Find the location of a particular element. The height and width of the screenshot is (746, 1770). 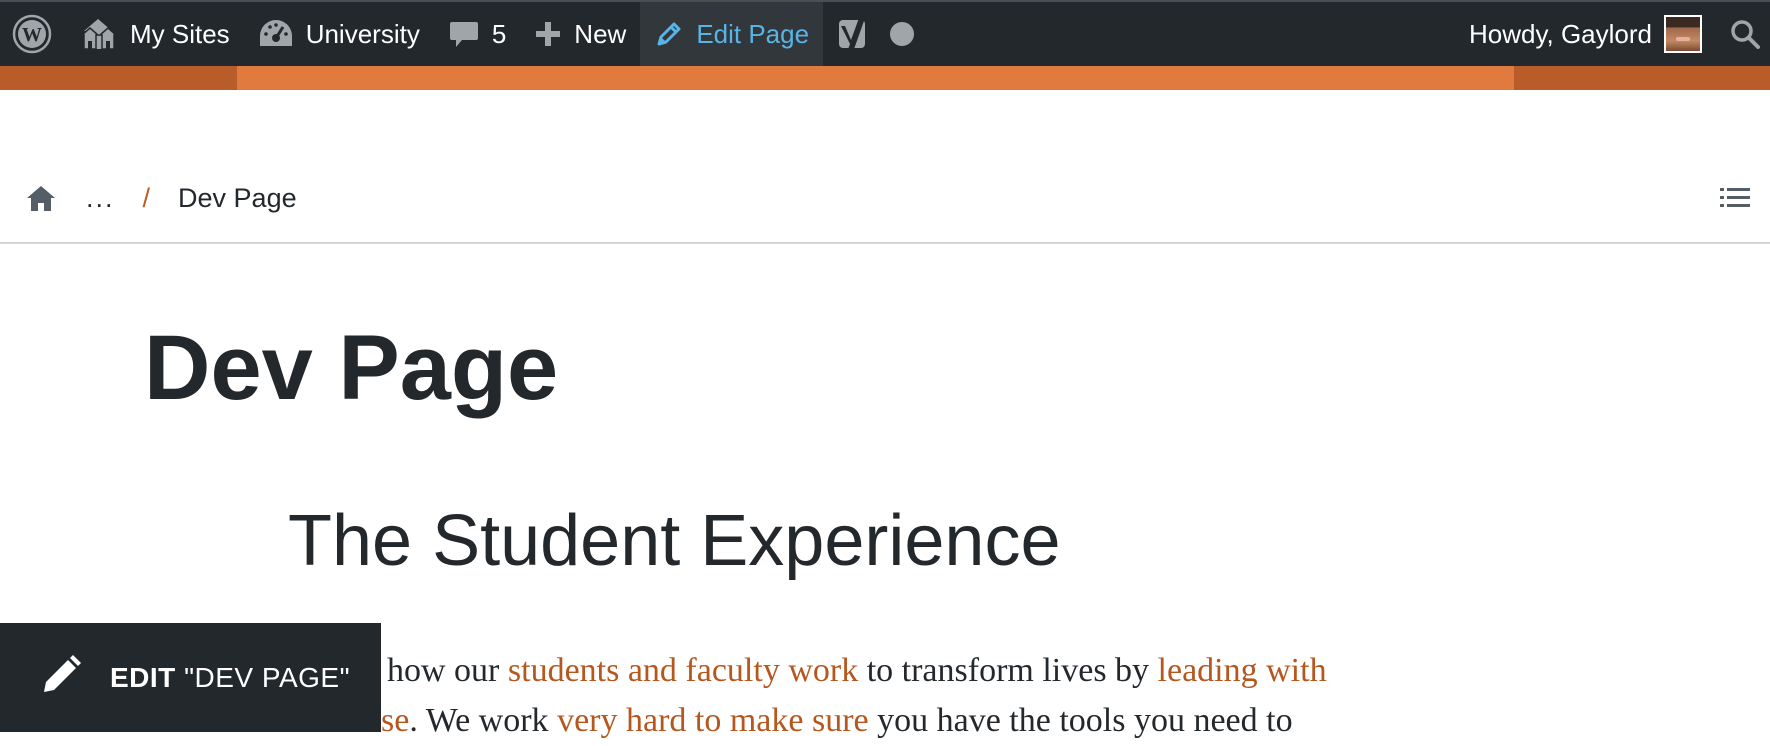

breadcrumb-divider is located at coordinates (885, 243).